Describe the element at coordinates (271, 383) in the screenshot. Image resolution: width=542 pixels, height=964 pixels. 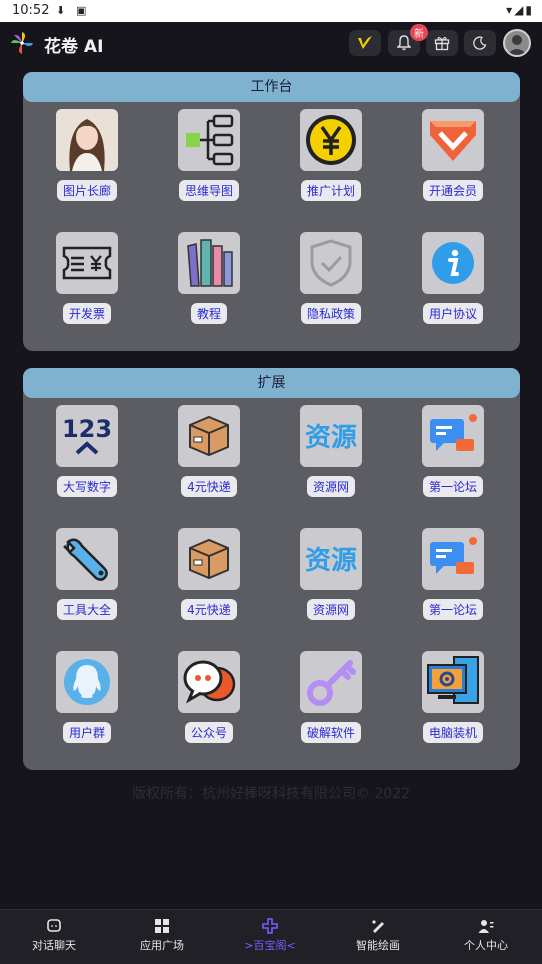
I see `extension-header: 扩展` at that location.